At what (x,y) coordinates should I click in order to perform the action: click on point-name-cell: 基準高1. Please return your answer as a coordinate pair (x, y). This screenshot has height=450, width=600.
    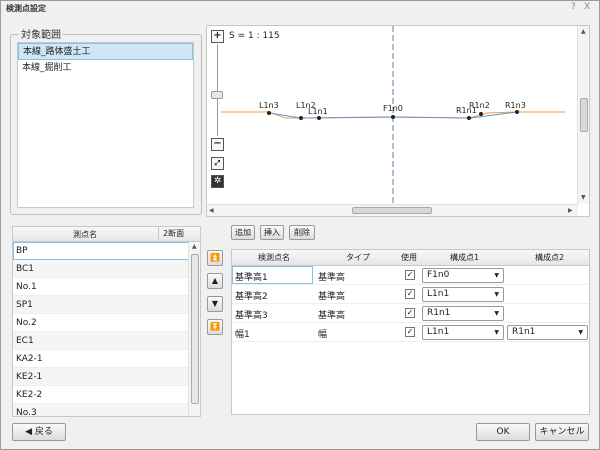
    Looking at the image, I should click on (251, 276).